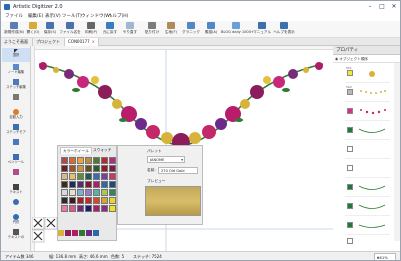 The image size is (401, 261). I want to click on grid-tool, so click(16, 145).